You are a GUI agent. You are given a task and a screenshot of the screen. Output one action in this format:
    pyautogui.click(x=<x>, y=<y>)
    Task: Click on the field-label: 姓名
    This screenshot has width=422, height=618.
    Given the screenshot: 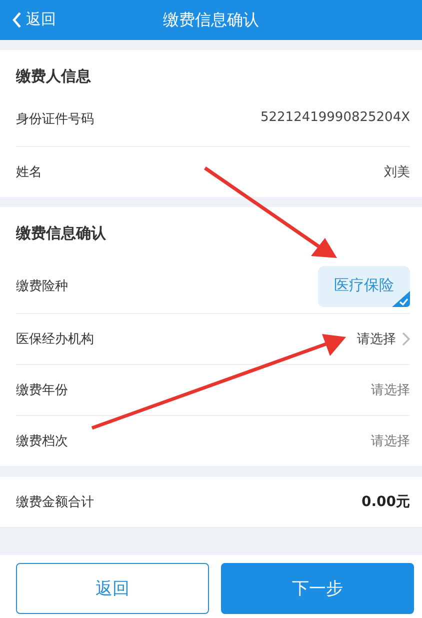 What is the action you would take?
    pyautogui.click(x=29, y=172)
    